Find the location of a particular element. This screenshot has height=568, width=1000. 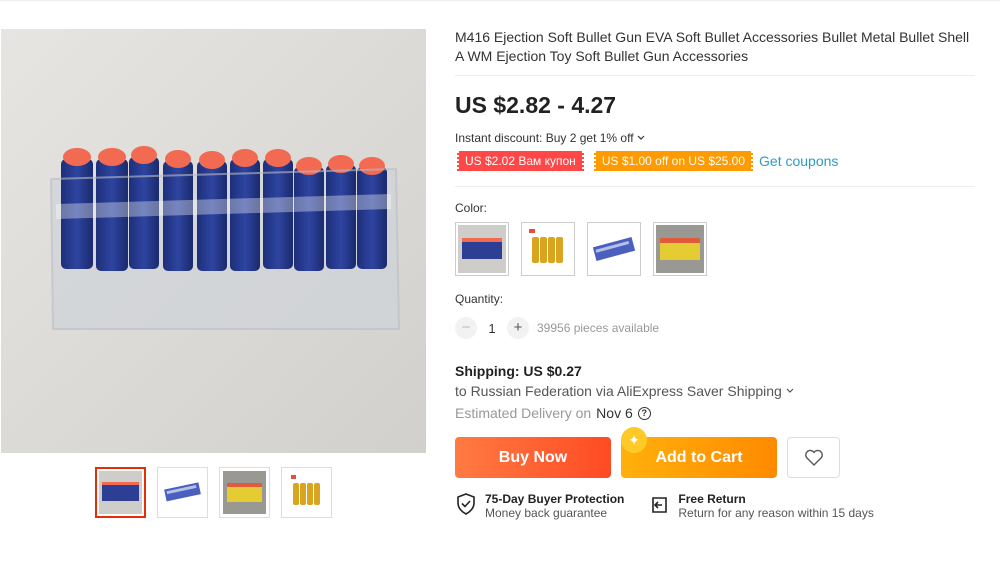

swatch-gold-shells-image is located at coordinates (548, 249).